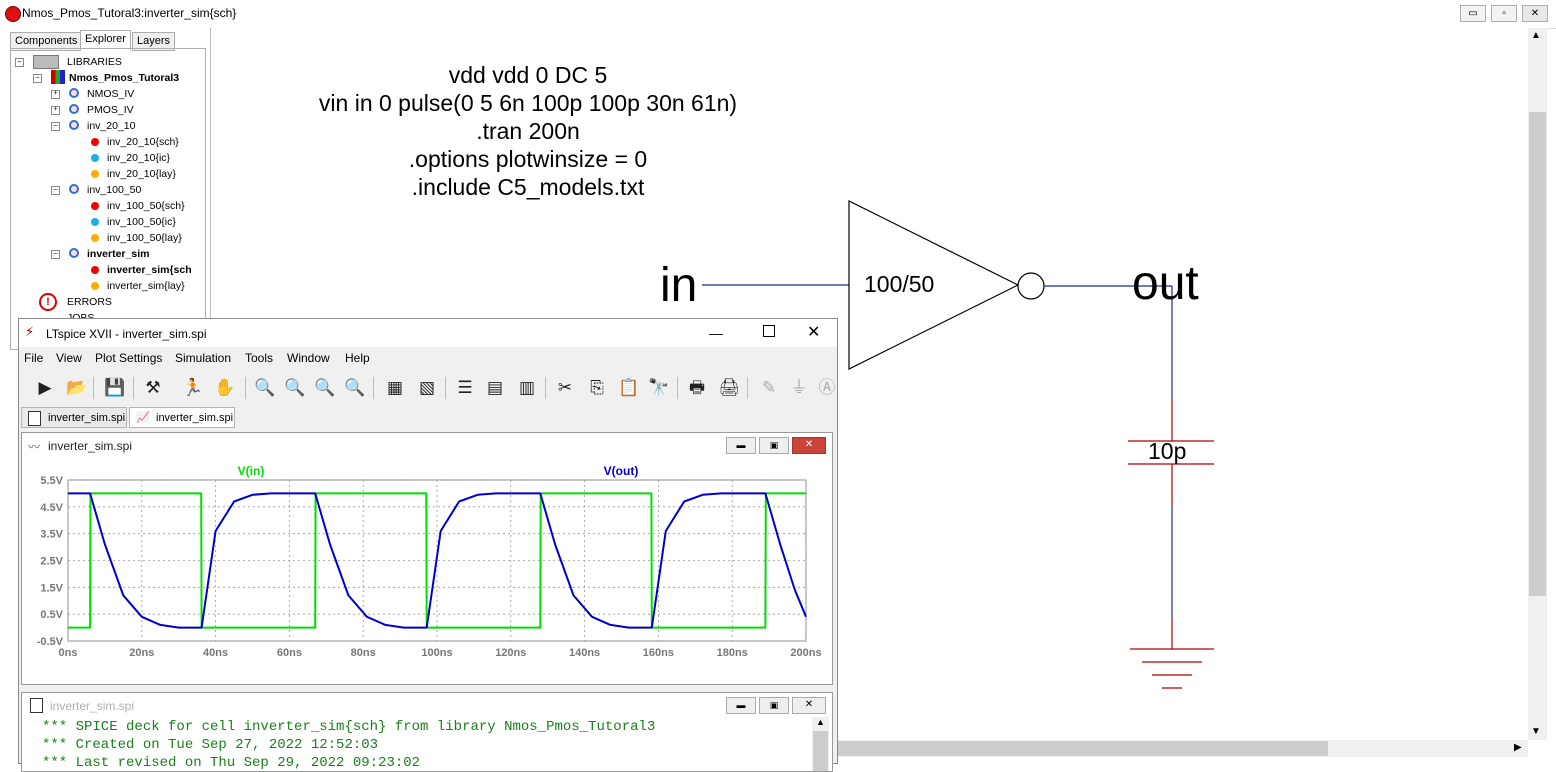  What do you see at coordinates (143, 142) in the screenshot?
I see `tree-item-view: inv_20_10{sch}` at bounding box center [143, 142].